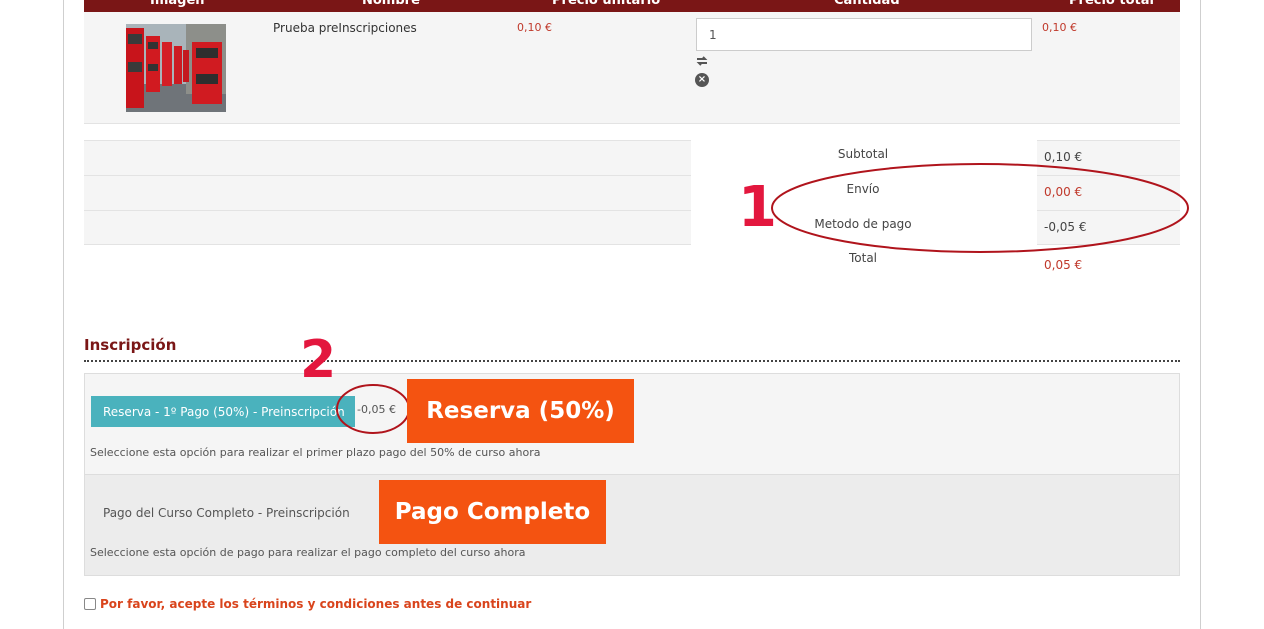 This screenshot has width=1264, height=629. What do you see at coordinates (90, 604) in the screenshot?
I see `terms-checkbox` at bounding box center [90, 604].